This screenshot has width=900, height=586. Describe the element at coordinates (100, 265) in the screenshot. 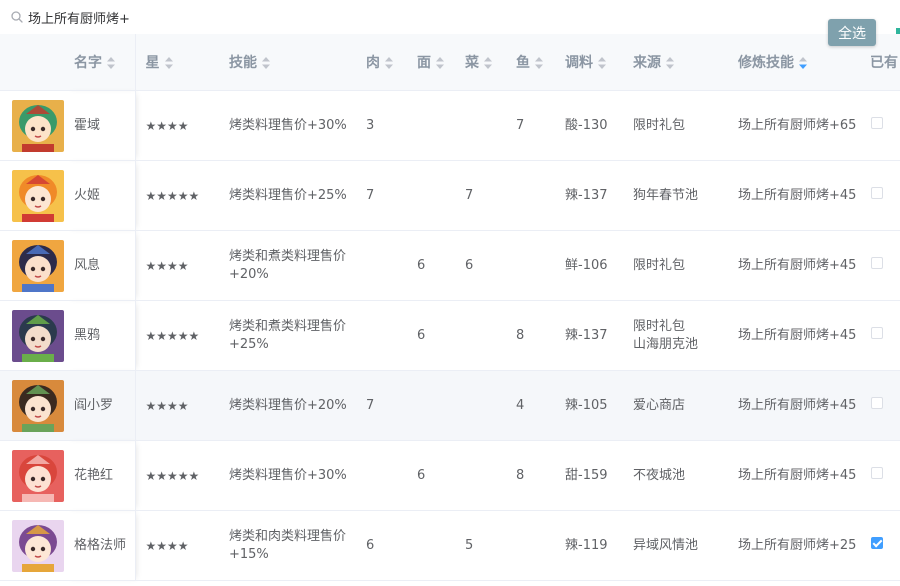

I see `chef-name: 风息` at that location.